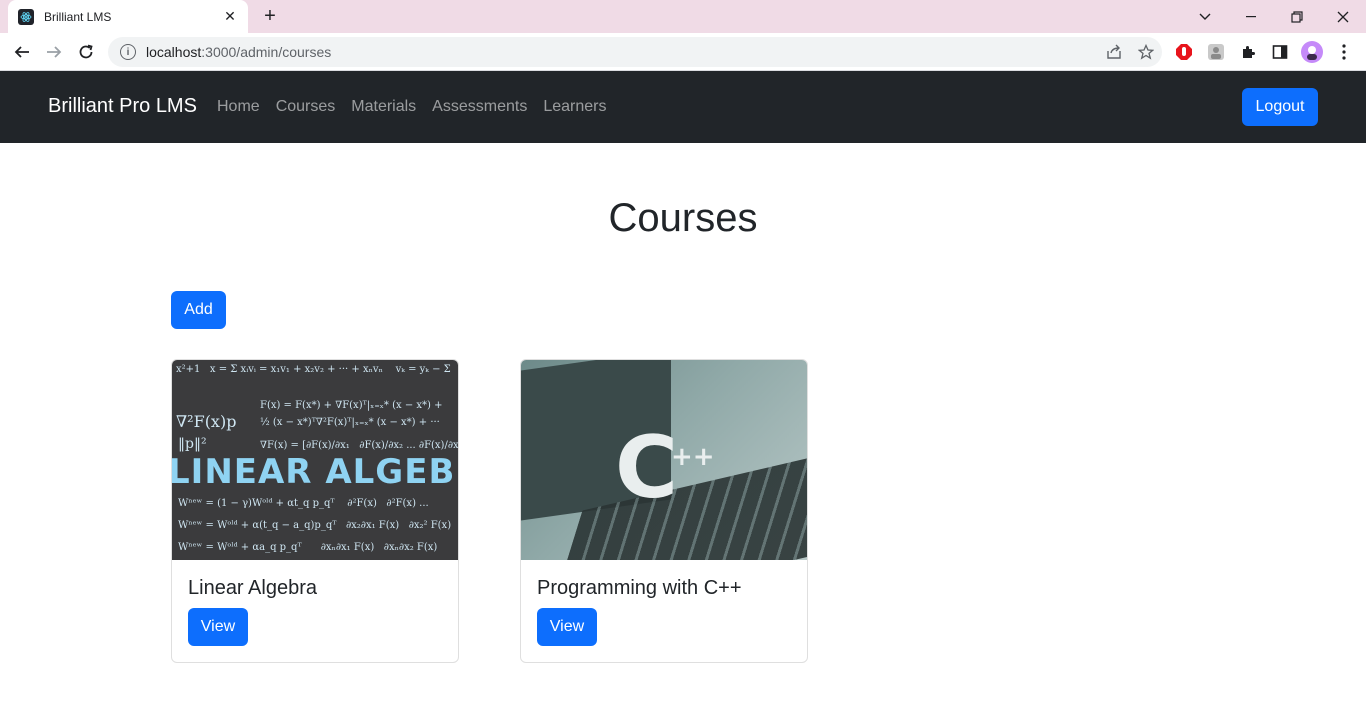  I want to click on browser-menu-icon, so click(1344, 52).